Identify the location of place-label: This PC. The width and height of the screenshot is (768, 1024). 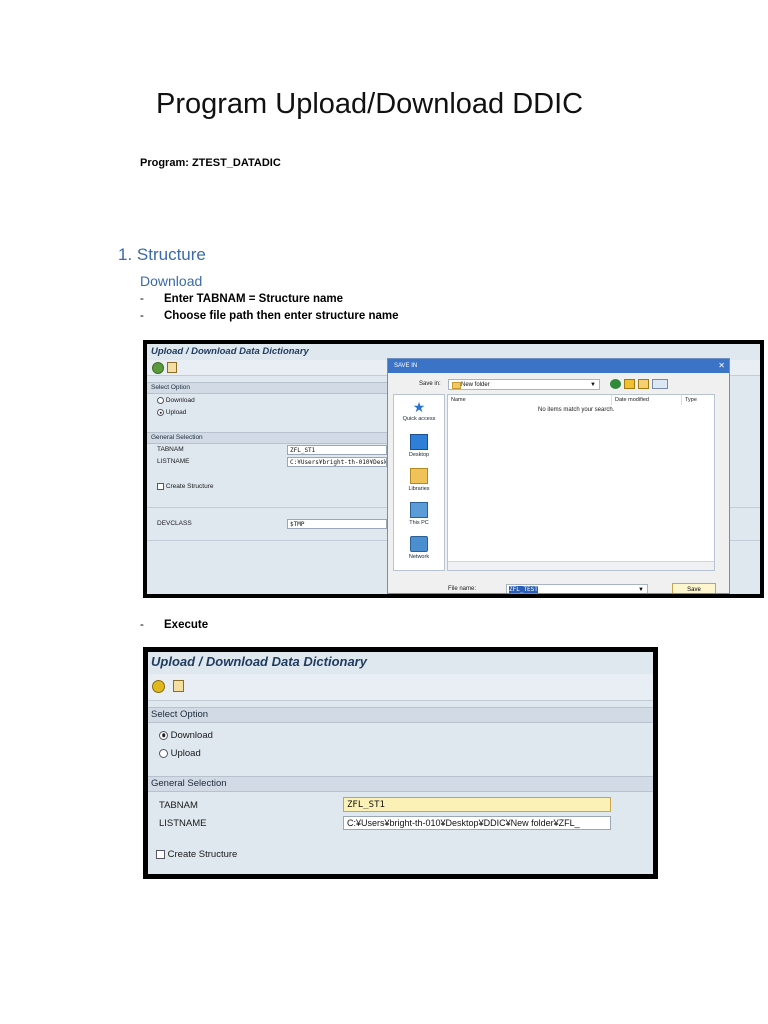
(419, 523).